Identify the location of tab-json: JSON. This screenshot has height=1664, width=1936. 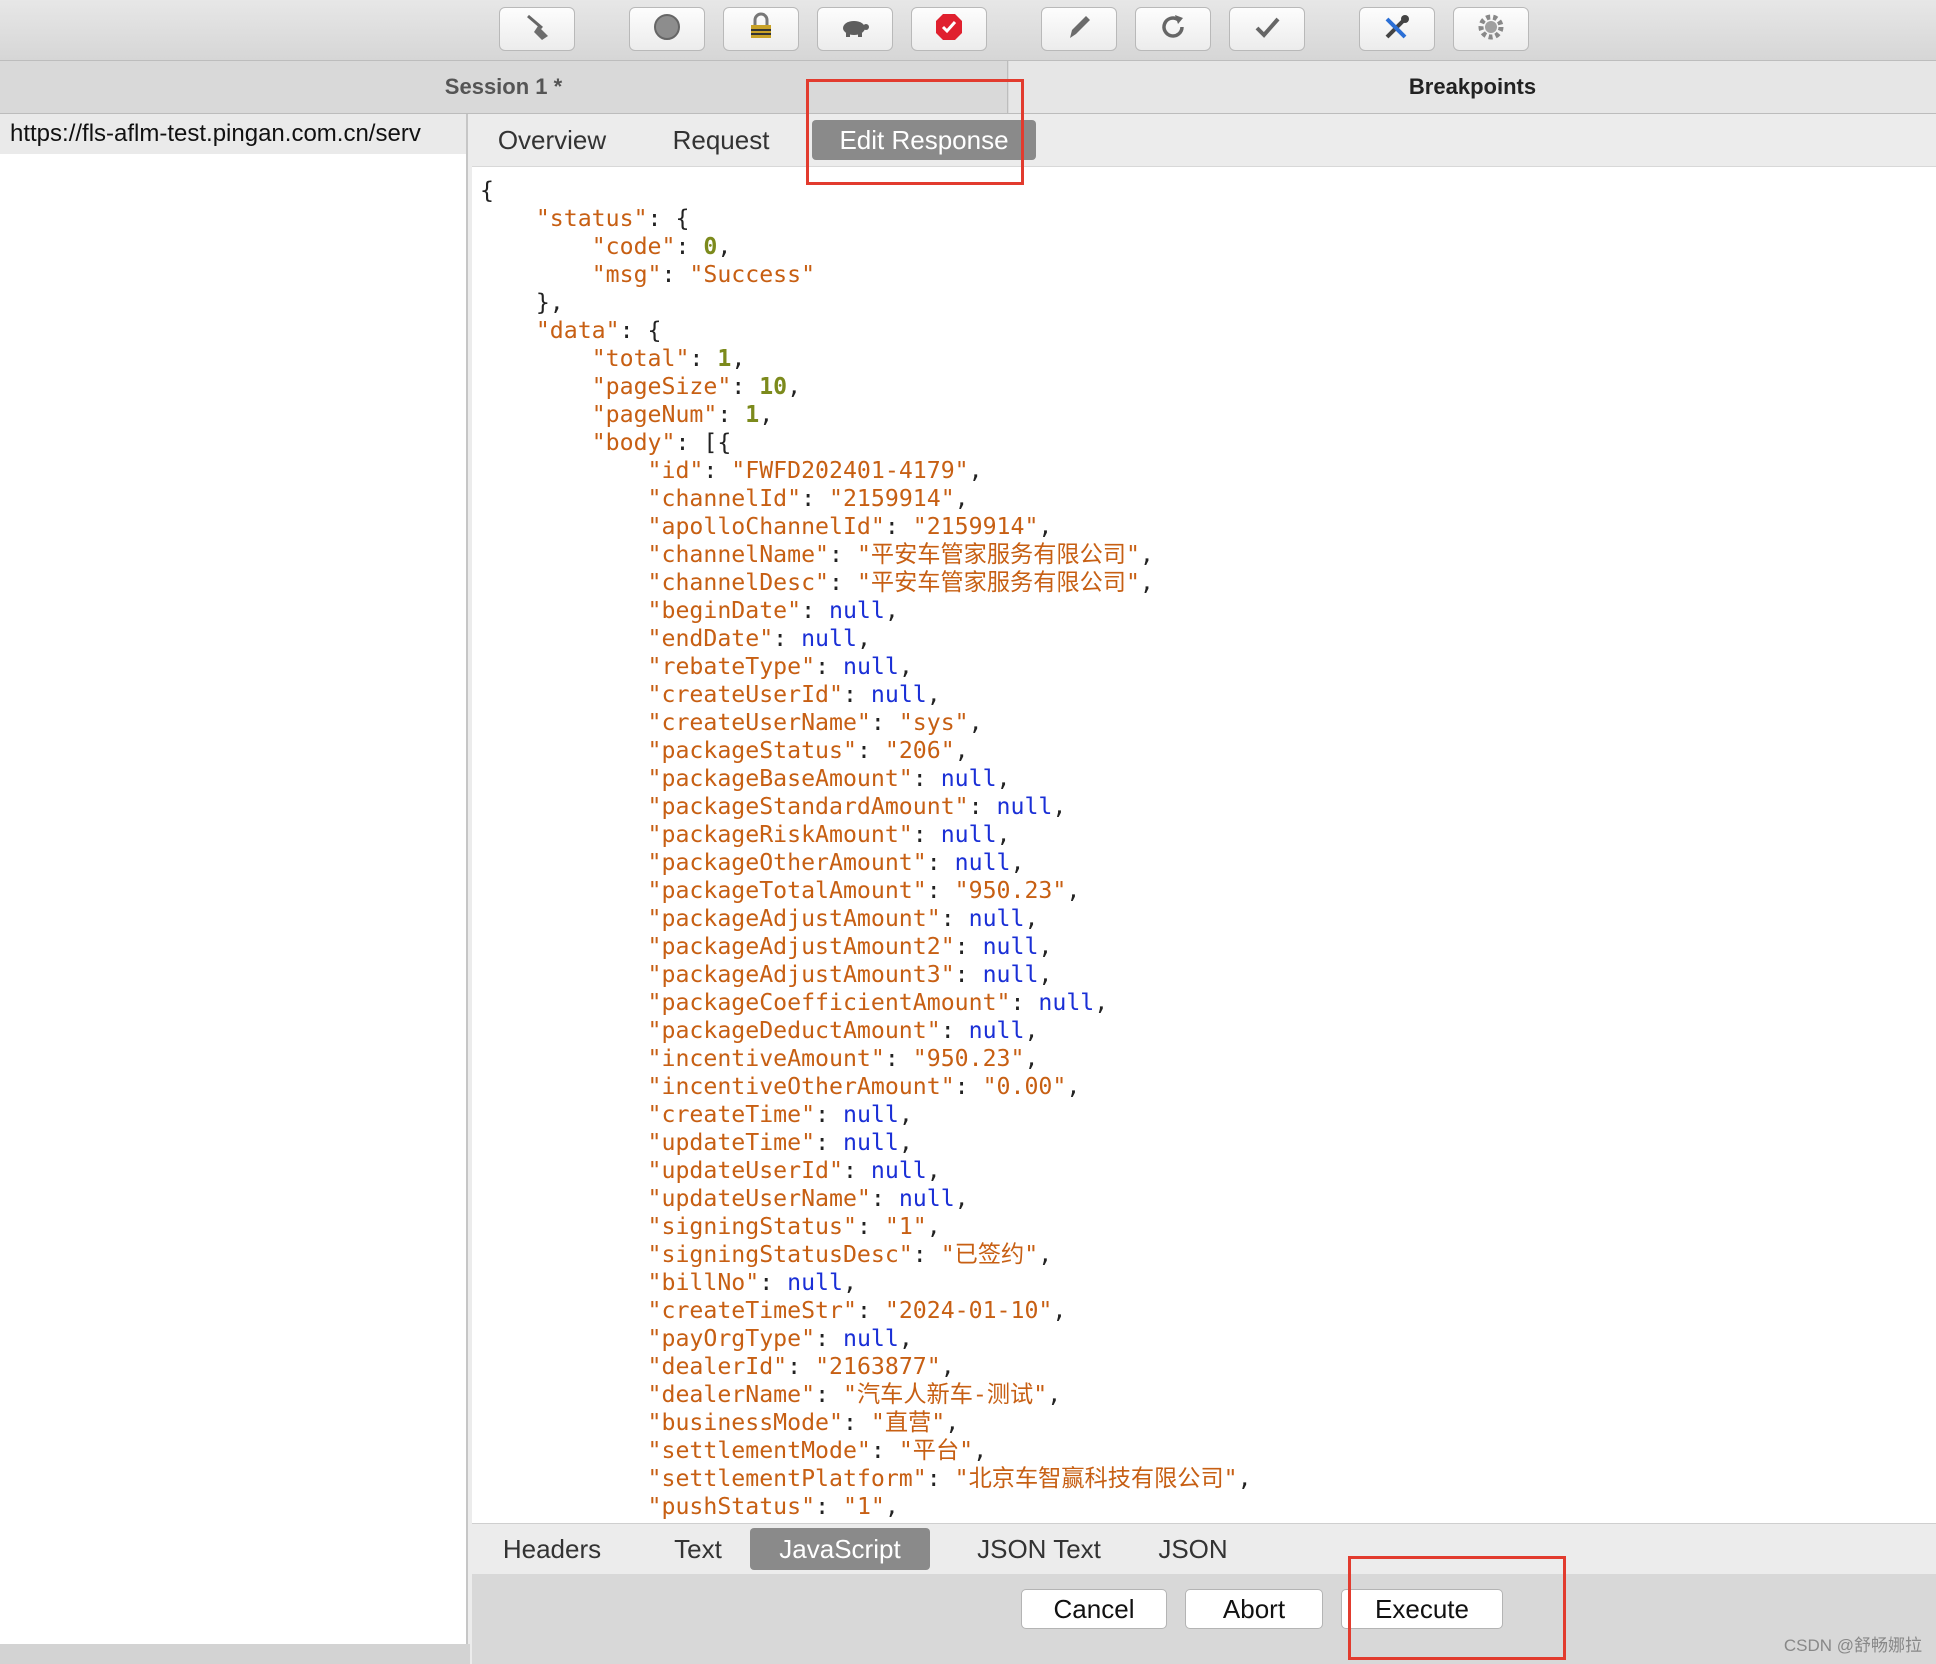
(1193, 1549).